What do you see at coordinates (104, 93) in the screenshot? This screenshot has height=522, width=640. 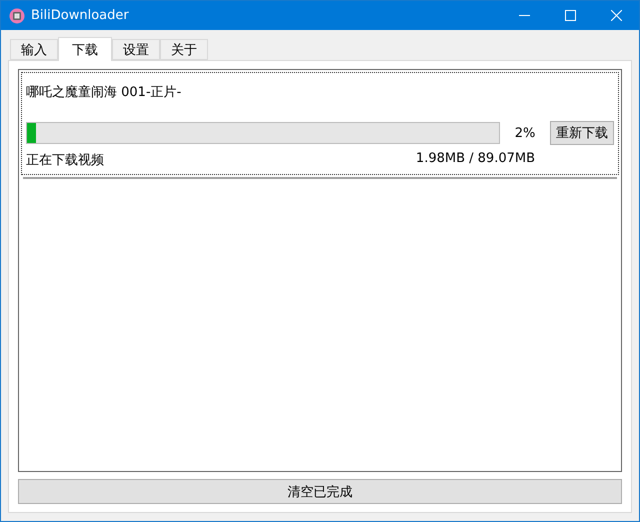 I see `video-title: 哪吒之魔童闹海 001-正片-` at bounding box center [104, 93].